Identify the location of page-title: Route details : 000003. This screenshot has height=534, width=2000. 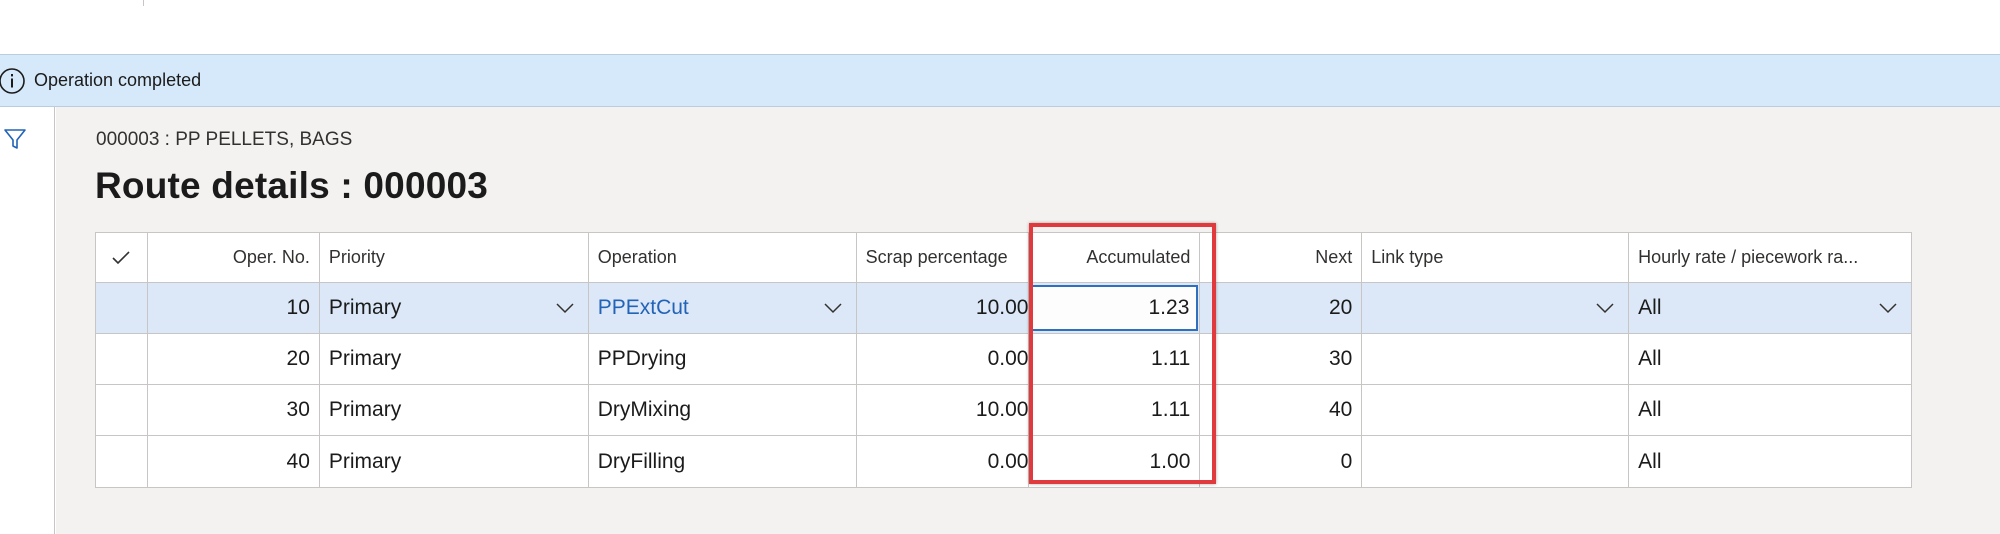
(292, 185).